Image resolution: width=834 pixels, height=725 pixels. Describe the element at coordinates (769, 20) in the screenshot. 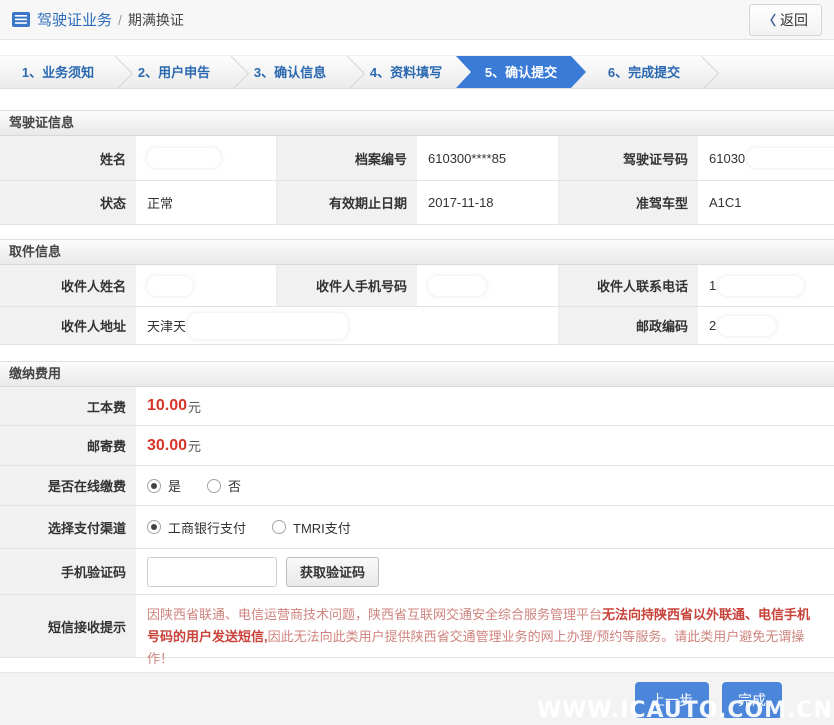

I see `chevron-left-icon: 〈` at that location.